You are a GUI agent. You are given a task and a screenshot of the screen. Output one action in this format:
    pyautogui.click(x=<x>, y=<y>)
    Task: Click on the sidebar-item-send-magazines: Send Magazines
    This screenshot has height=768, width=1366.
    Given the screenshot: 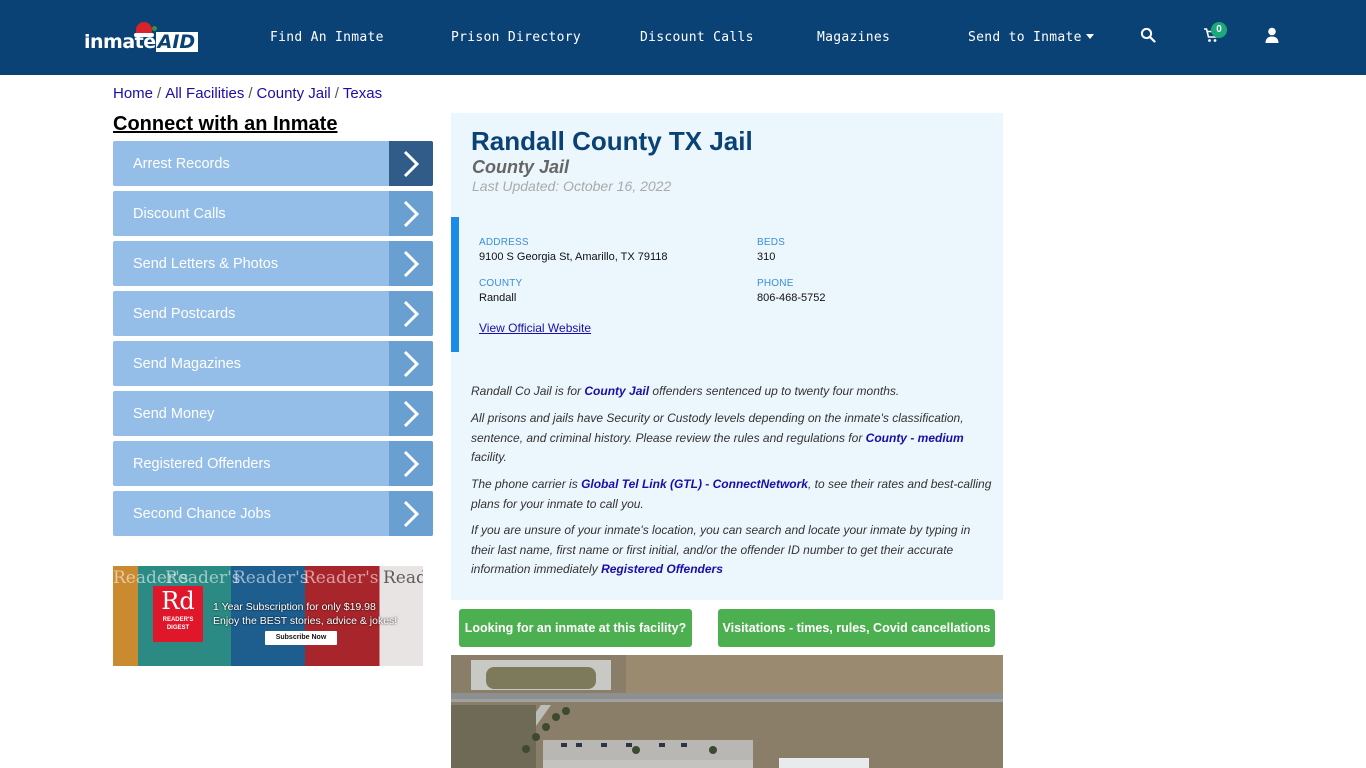 What is the action you would take?
    pyautogui.click(x=273, y=363)
    